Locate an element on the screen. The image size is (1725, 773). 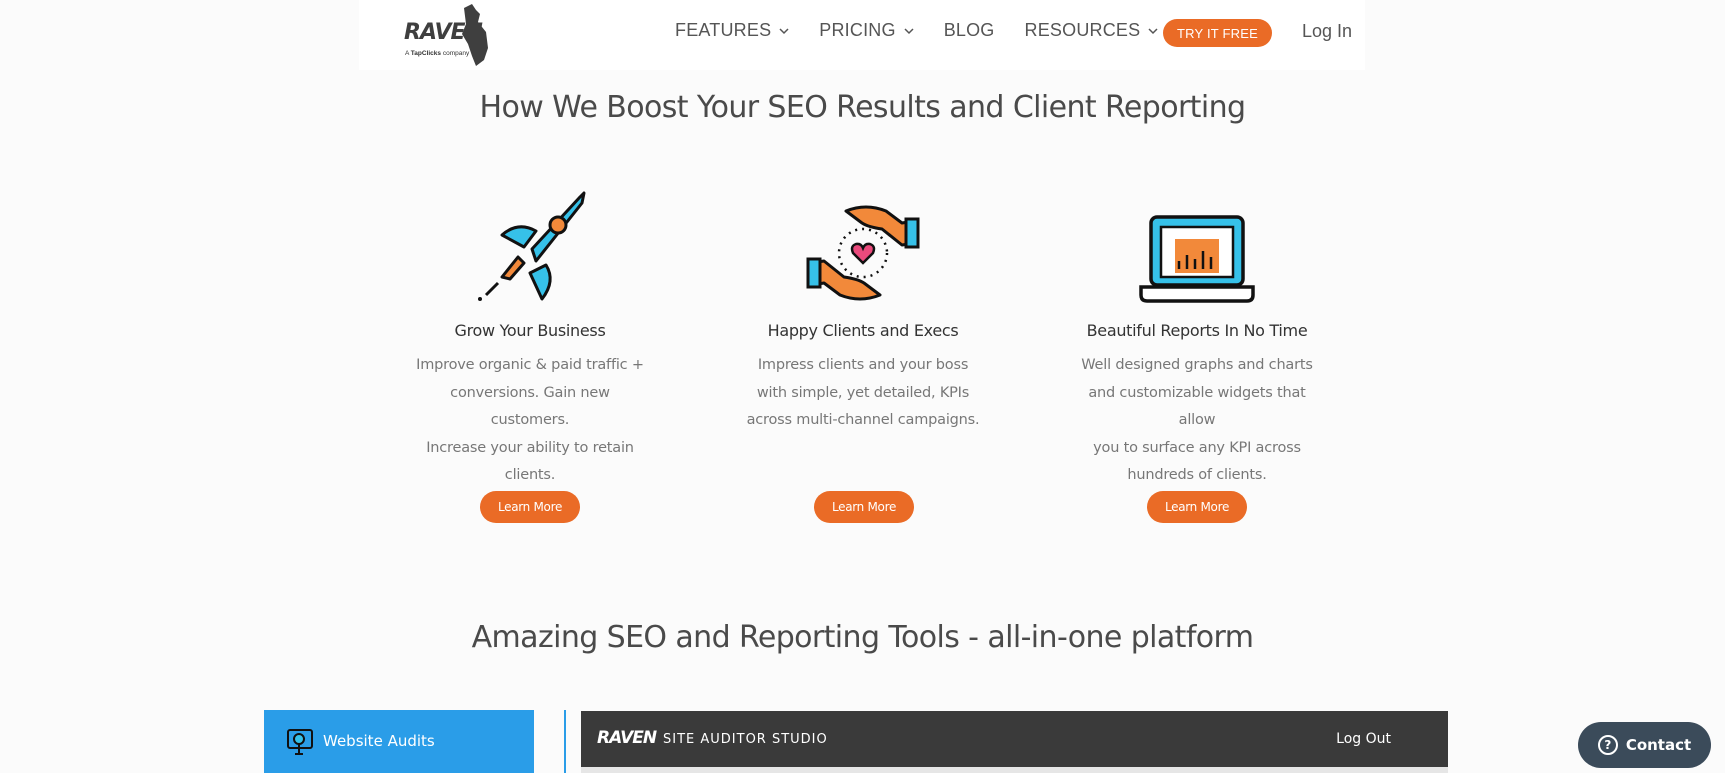
nav-menu: FEATURES PRICING BLOG RESOURCES is located at coordinates (931, 30).